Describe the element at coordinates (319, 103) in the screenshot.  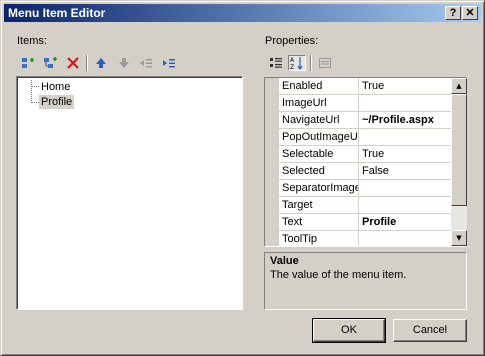
I see `property-name: ImageUrl` at that location.